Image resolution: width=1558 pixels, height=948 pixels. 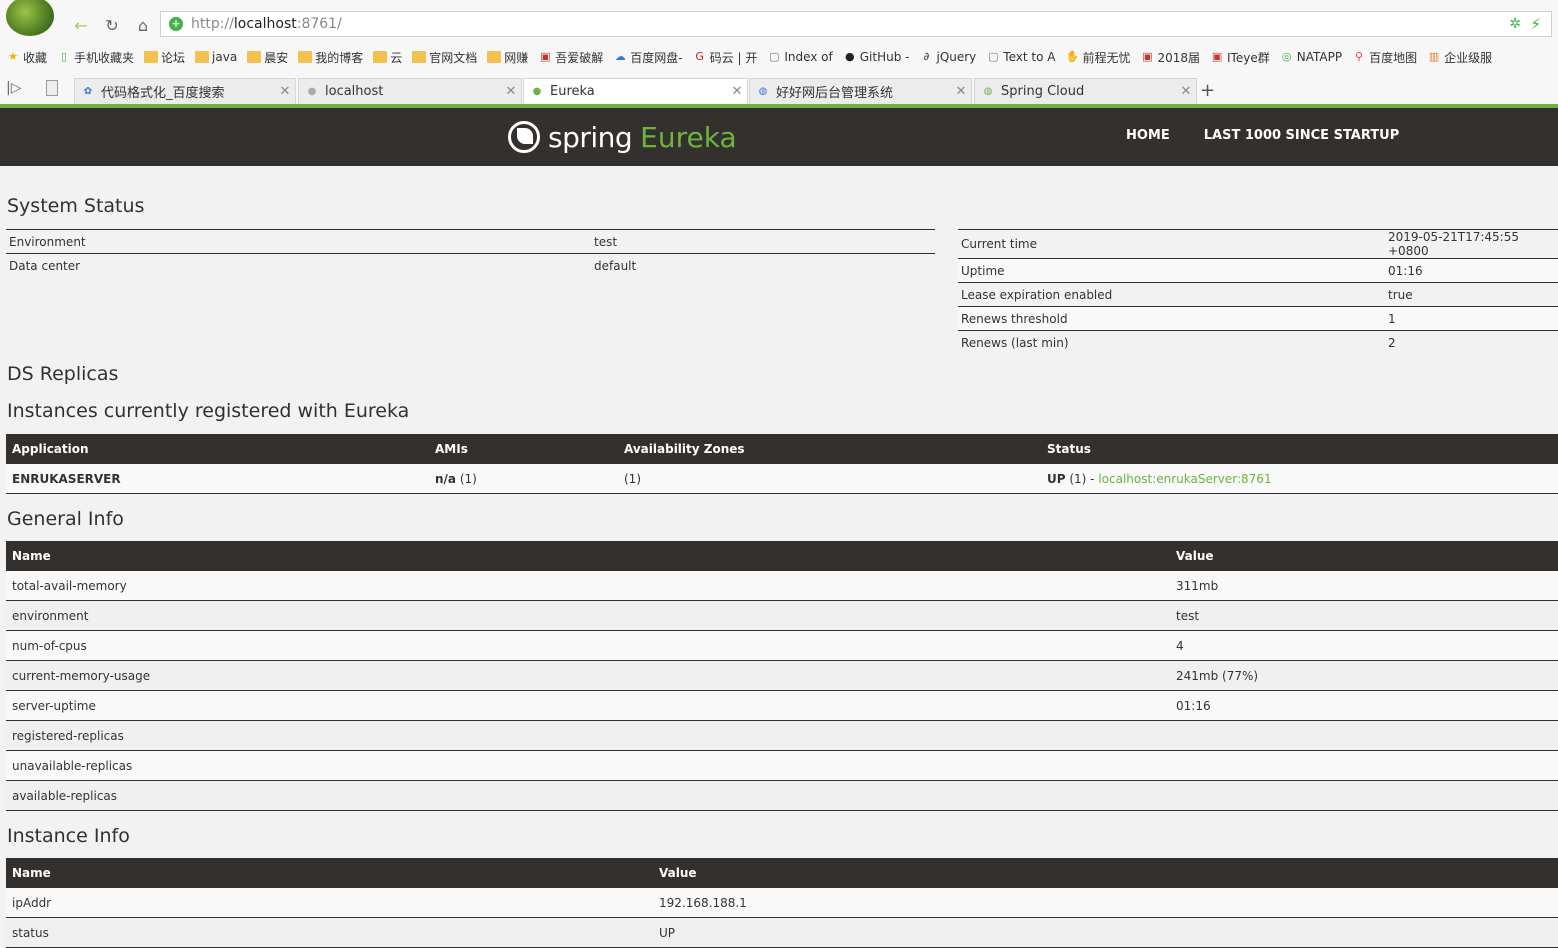 I want to click on status-row: Environment test, so click(x=470, y=241).